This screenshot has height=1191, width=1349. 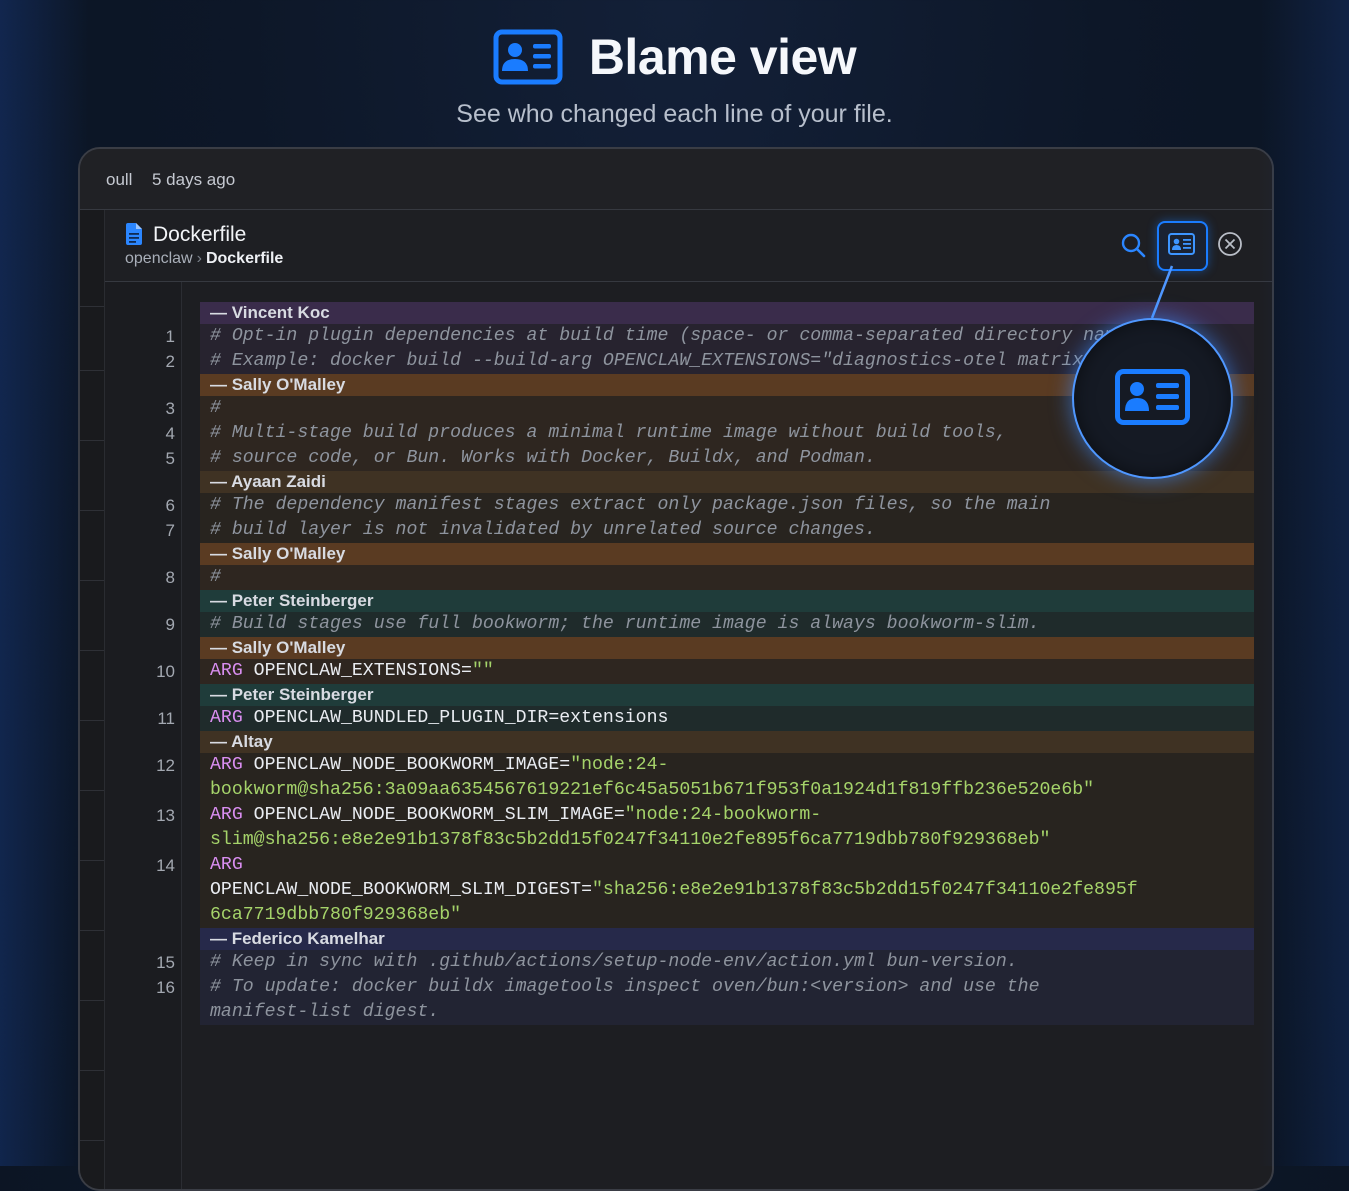 I want to click on document-icon, so click(x=134, y=234).